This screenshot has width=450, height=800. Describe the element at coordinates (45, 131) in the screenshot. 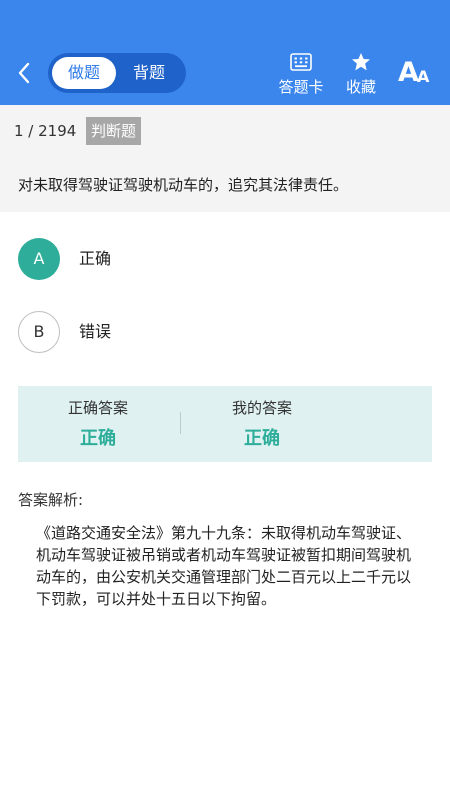

I see `question-progress: 1 / 2194` at that location.